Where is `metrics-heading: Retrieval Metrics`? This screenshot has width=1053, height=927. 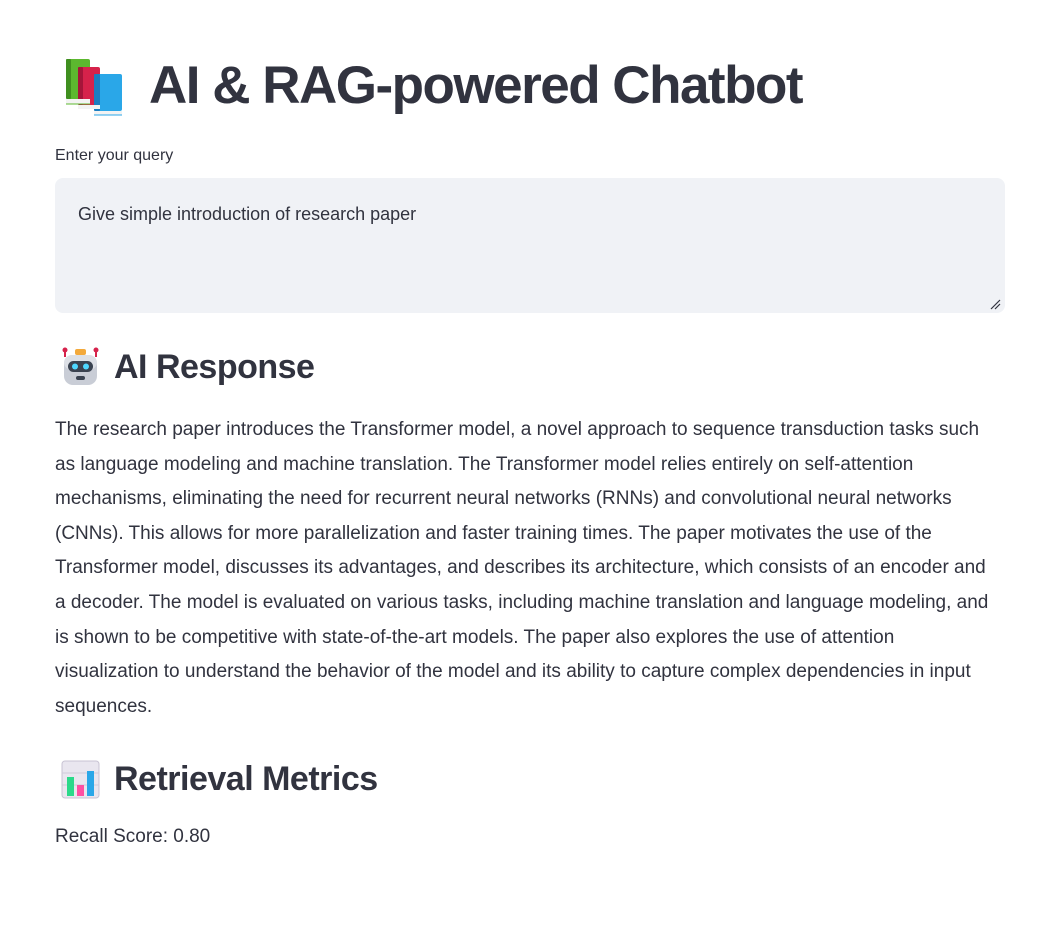
metrics-heading: Retrieval Metrics is located at coordinates (219, 779).